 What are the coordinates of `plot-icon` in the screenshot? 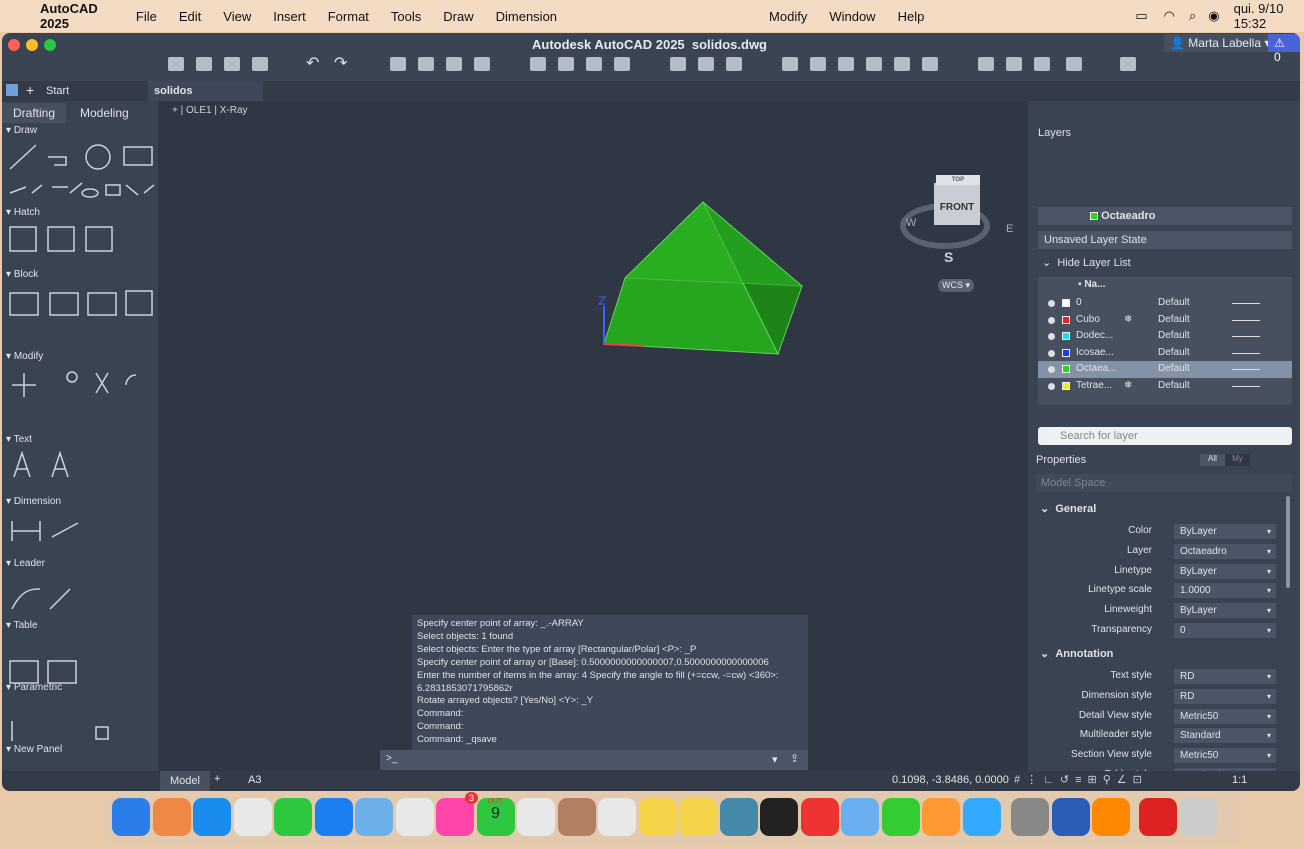 It's located at (398, 64).